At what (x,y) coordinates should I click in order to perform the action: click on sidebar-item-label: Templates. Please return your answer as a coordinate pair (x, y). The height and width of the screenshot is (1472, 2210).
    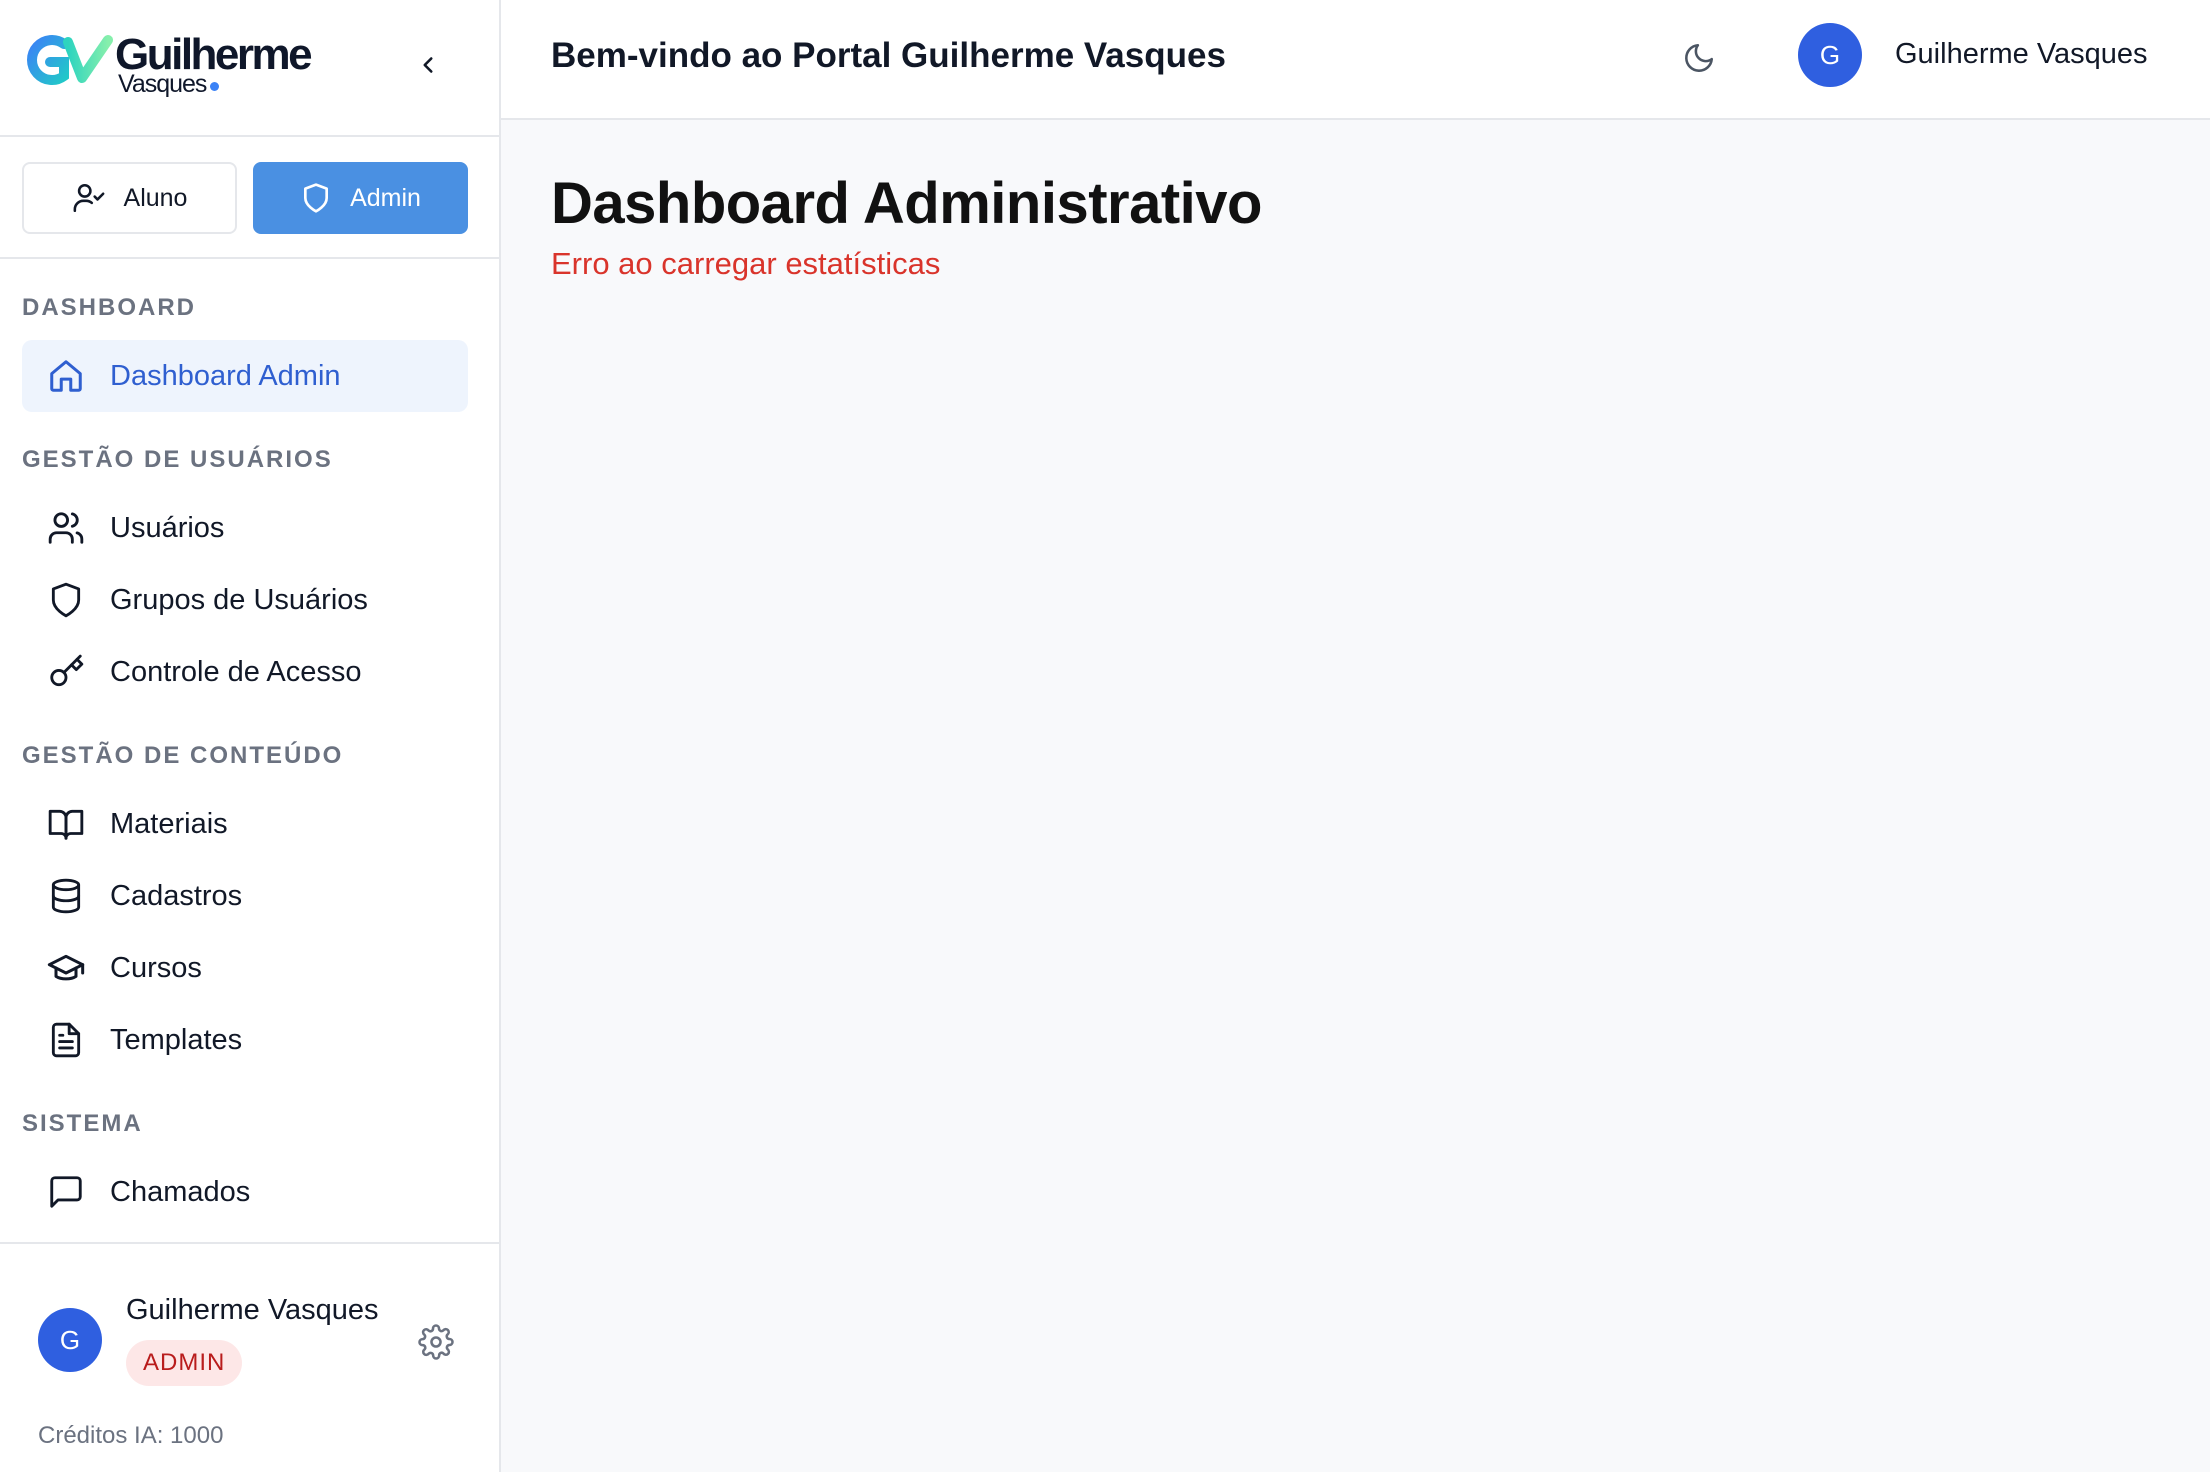
    Looking at the image, I should click on (176, 1039).